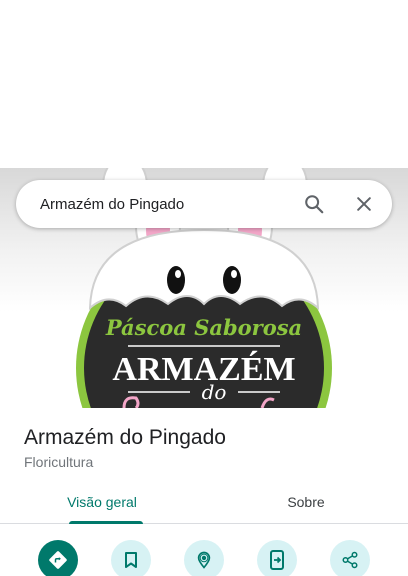 The height and width of the screenshot is (576, 408). I want to click on place-title: Armazém do Pingado, so click(125, 437).